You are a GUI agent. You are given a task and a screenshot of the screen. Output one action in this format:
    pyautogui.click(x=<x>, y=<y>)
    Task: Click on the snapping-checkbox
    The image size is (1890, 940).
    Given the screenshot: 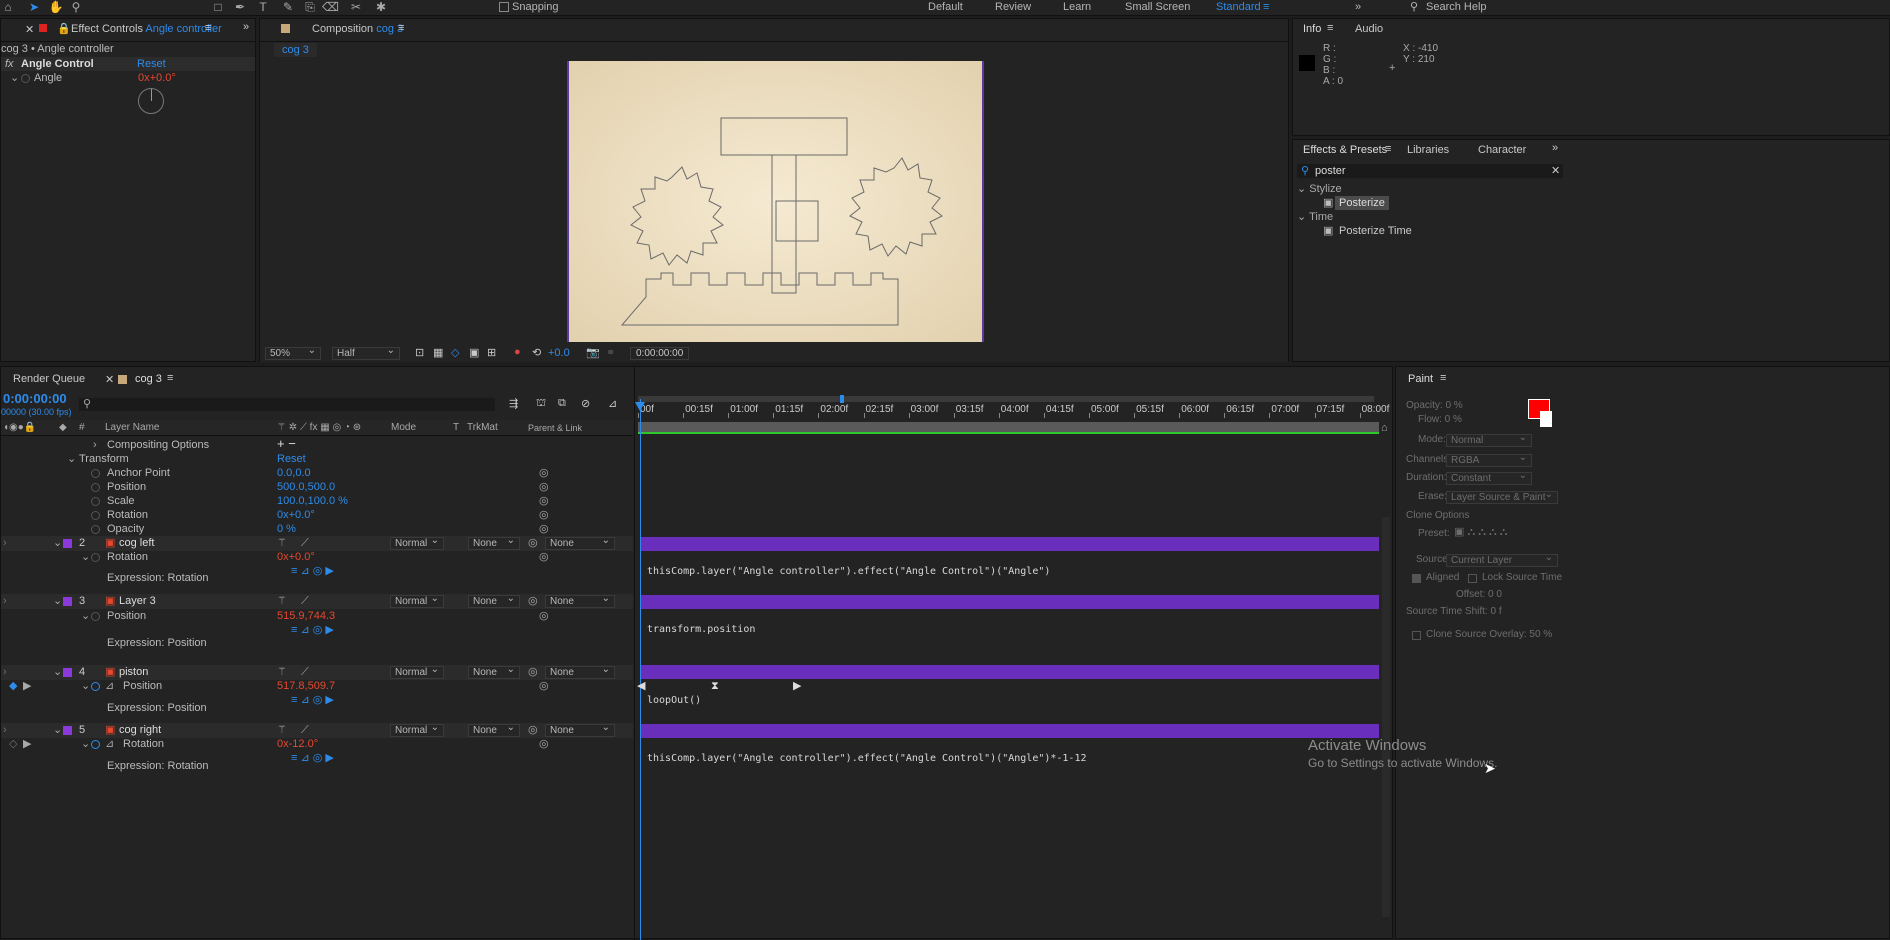 What is the action you would take?
    pyautogui.click(x=504, y=7)
    